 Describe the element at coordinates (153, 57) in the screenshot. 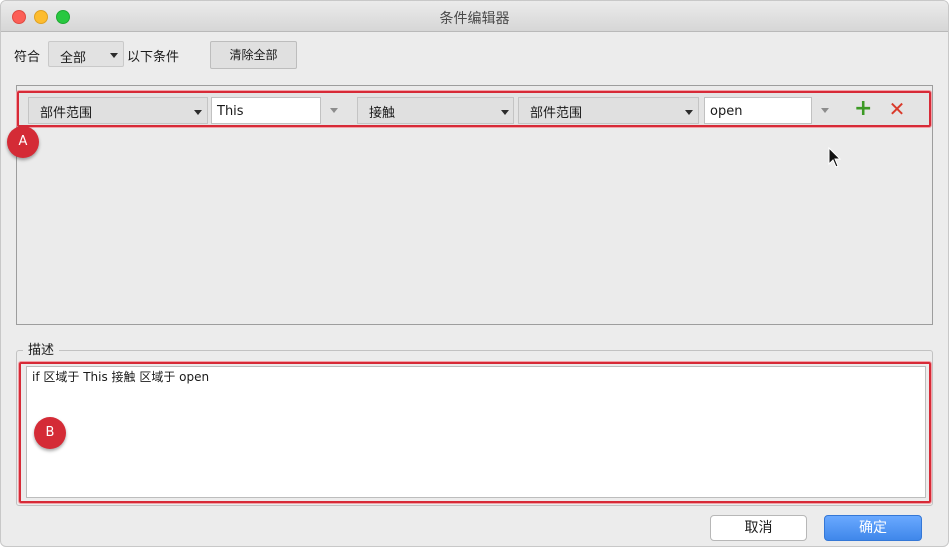

I see `match-suffix-label: 以下条件` at that location.